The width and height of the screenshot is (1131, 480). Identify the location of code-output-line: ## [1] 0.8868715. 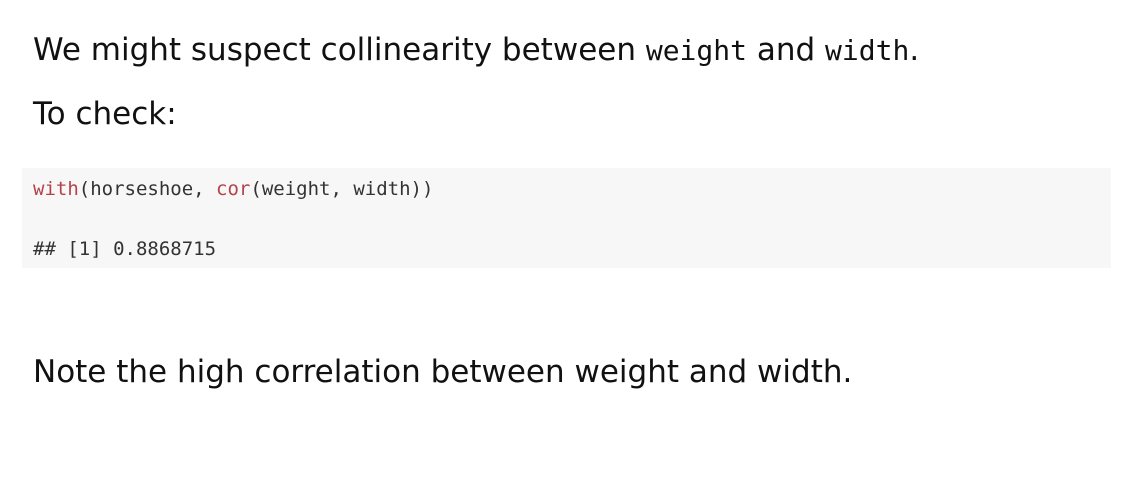
(125, 249).